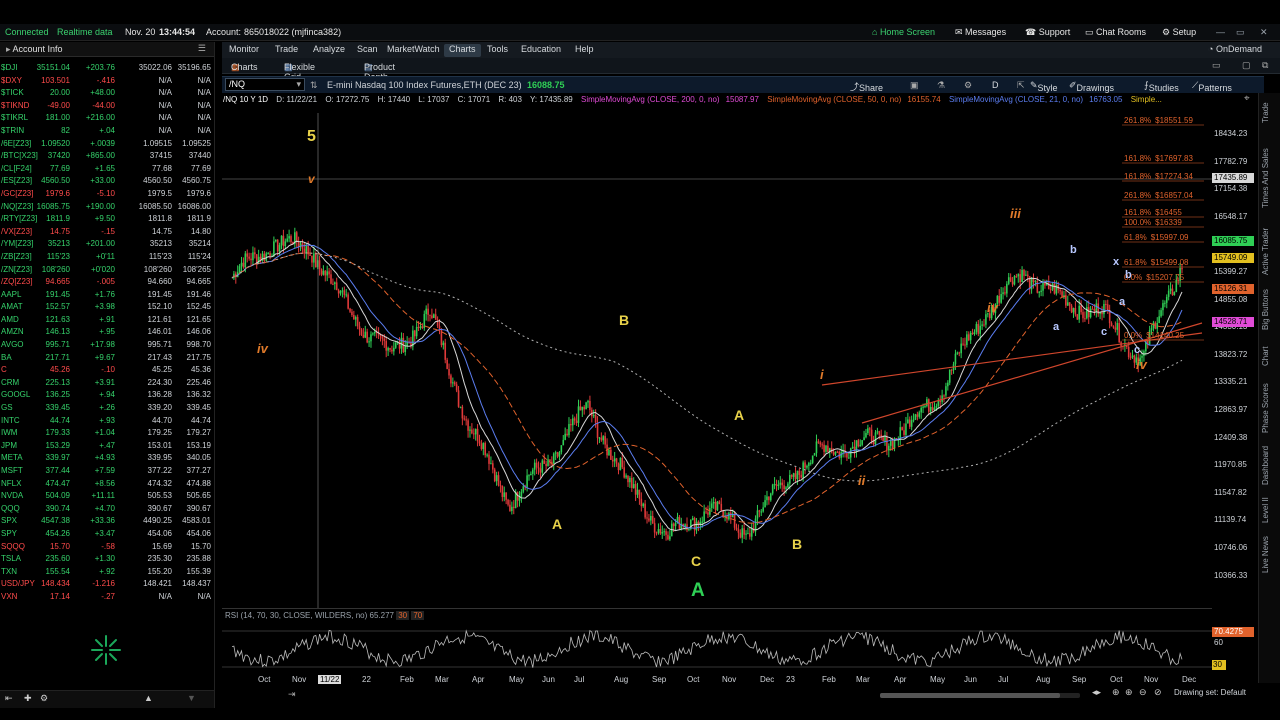  Describe the element at coordinates (1212, 86) in the screenshot. I see `patterns-button: ⟋ Patterns` at that location.